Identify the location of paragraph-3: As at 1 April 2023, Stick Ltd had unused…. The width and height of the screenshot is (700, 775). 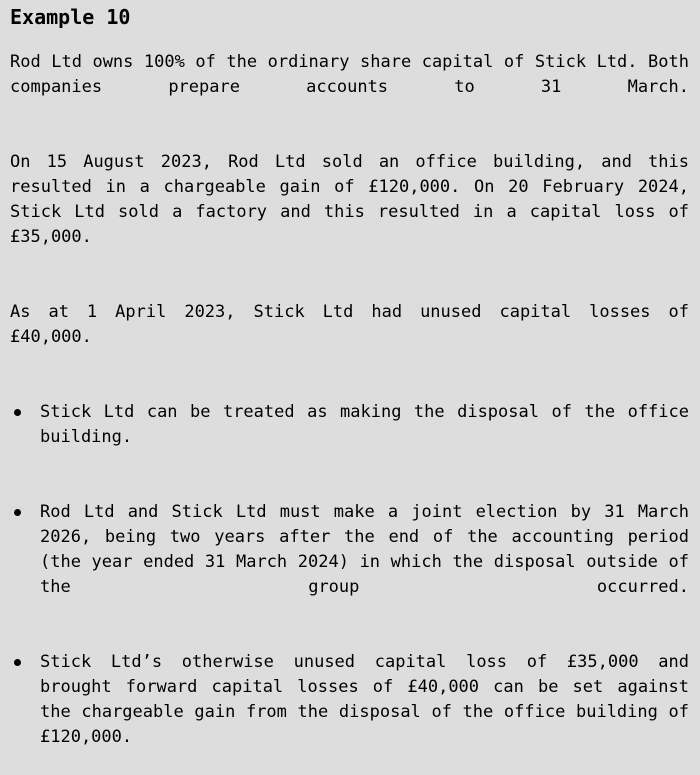
(349, 324).